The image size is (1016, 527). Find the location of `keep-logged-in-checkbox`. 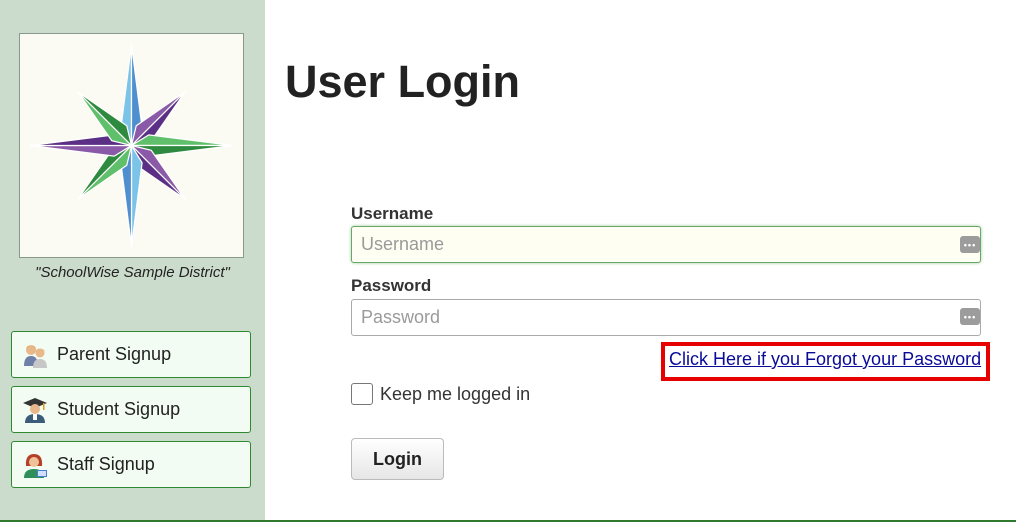

keep-logged-in-checkbox is located at coordinates (362, 394).